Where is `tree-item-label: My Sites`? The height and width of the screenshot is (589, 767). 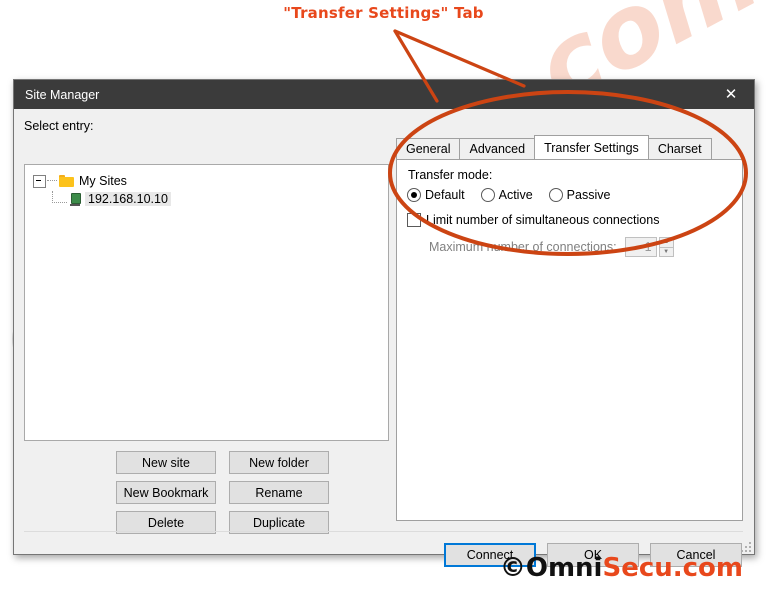
tree-item-label: My Sites is located at coordinates (103, 181).